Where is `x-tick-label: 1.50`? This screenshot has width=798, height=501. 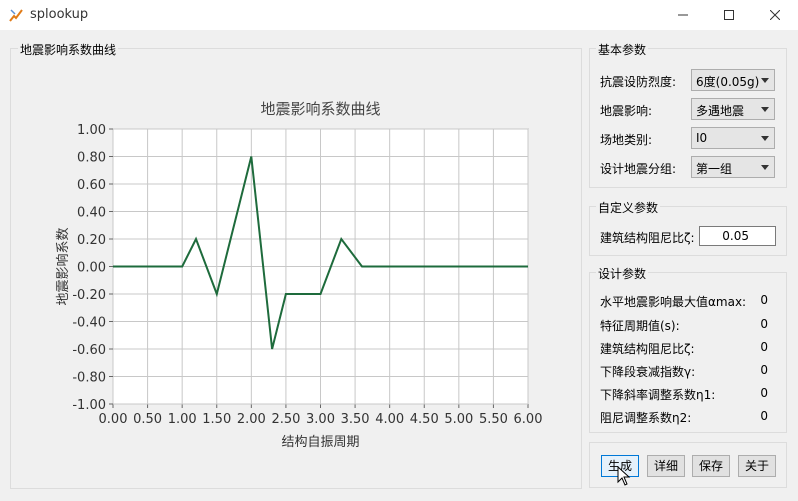
x-tick-label: 1.50 is located at coordinates (216, 419).